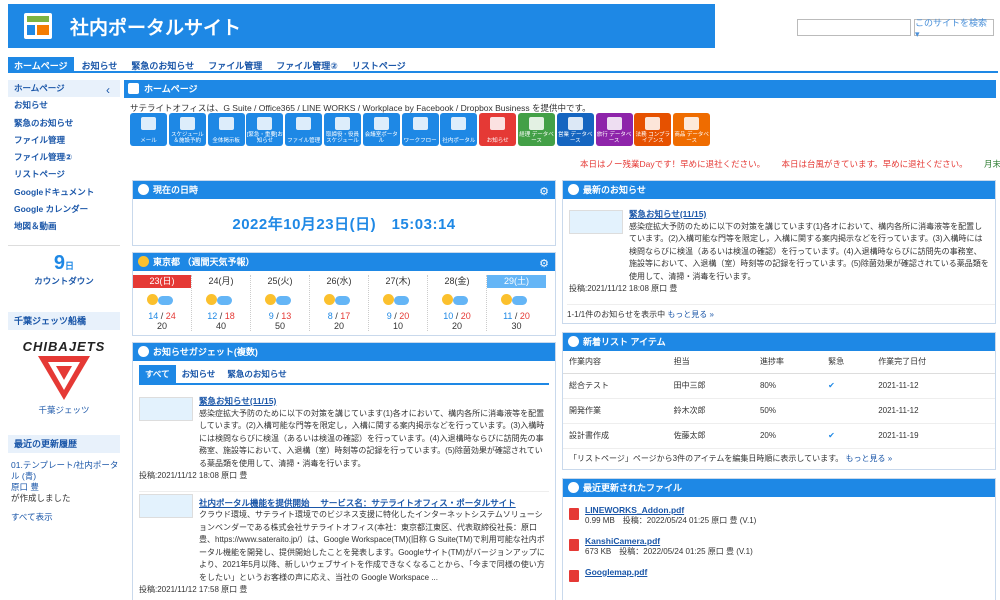 The height and width of the screenshot is (600, 1000). What do you see at coordinates (41, 64) in the screenshot?
I see `nav-home: ホームページ` at bounding box center [41, 64].